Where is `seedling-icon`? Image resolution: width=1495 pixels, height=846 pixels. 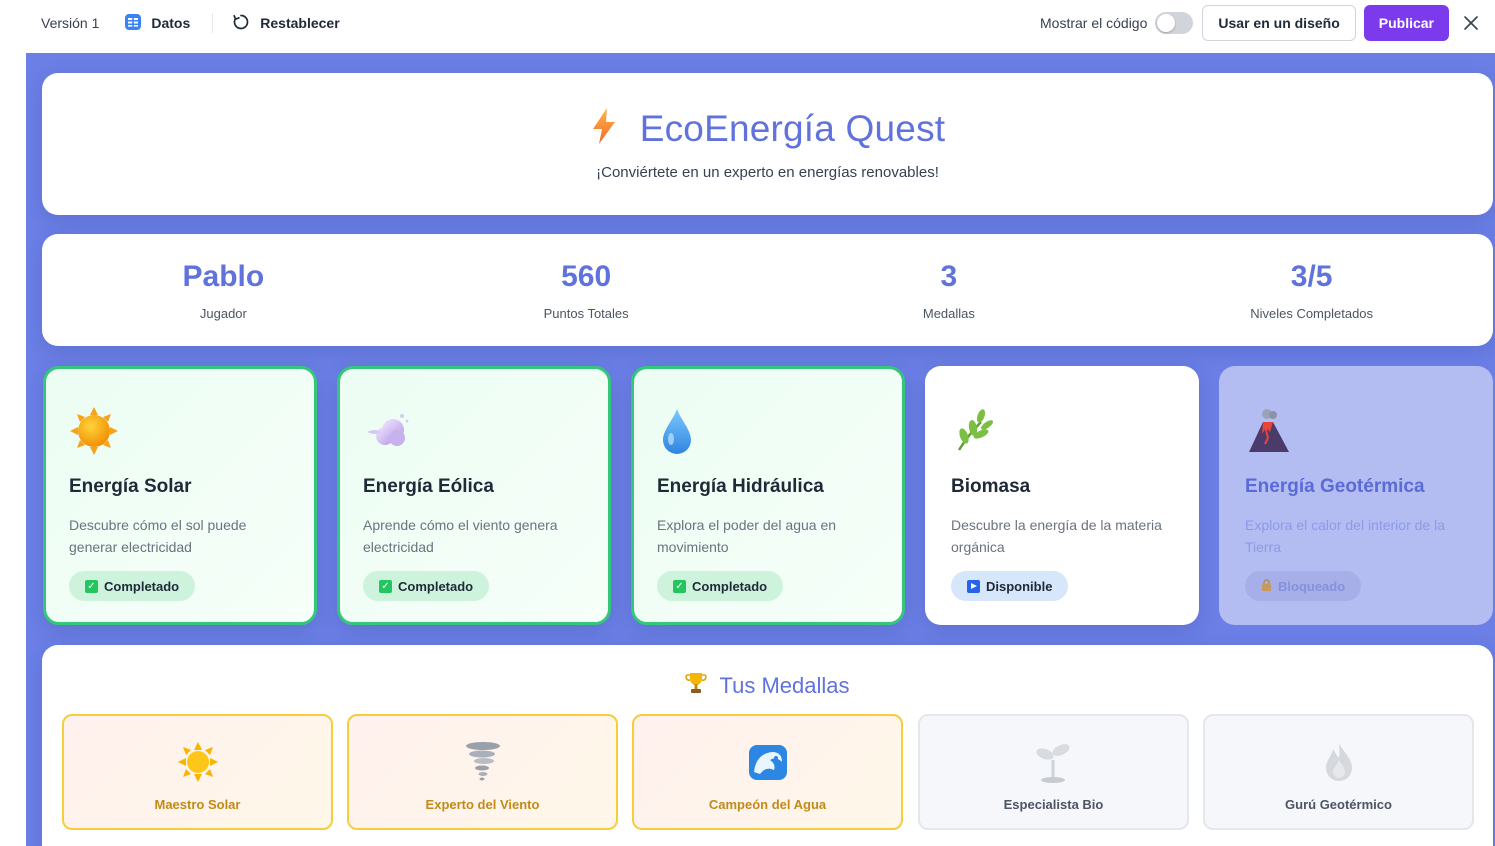 seedling-icon is located at coordinates (1054, 762).